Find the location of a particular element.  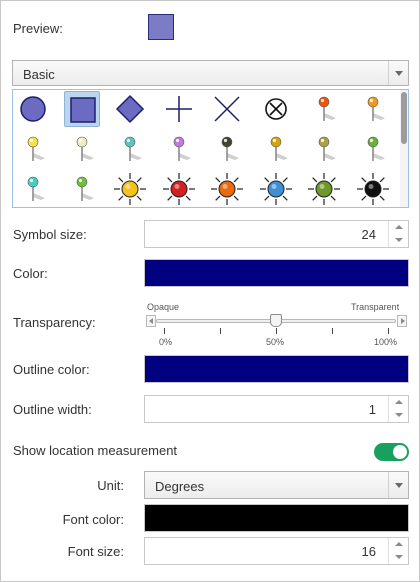

unit-select: Degrees is located at coordinates (276, 485).